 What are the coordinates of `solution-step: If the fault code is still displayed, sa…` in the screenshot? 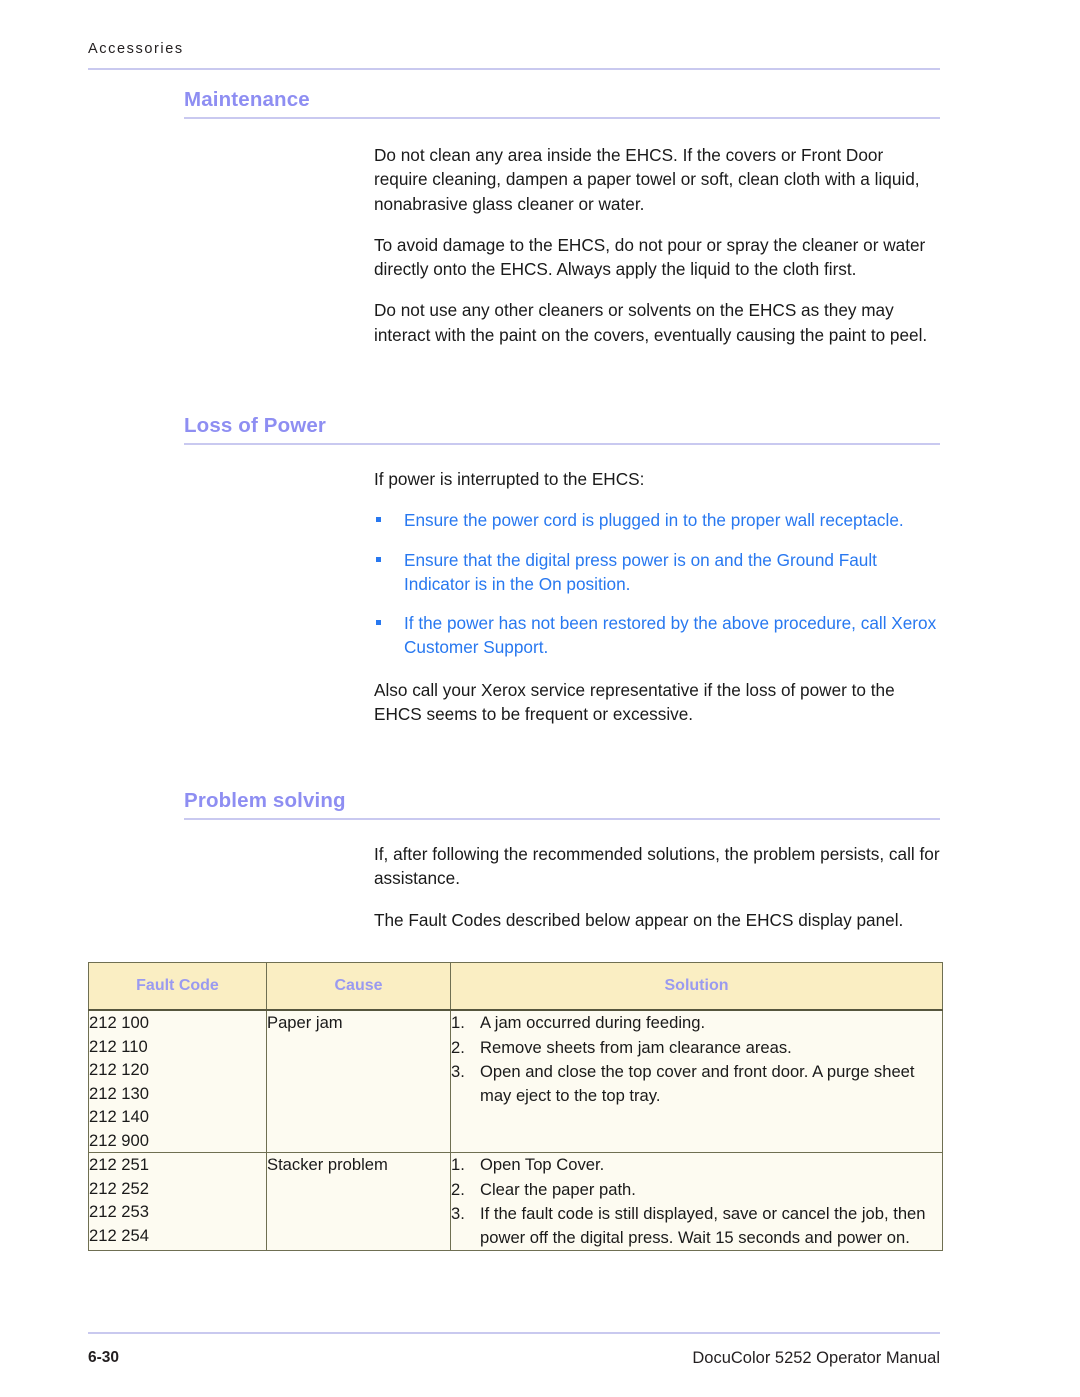 It's located at (688, 1224).